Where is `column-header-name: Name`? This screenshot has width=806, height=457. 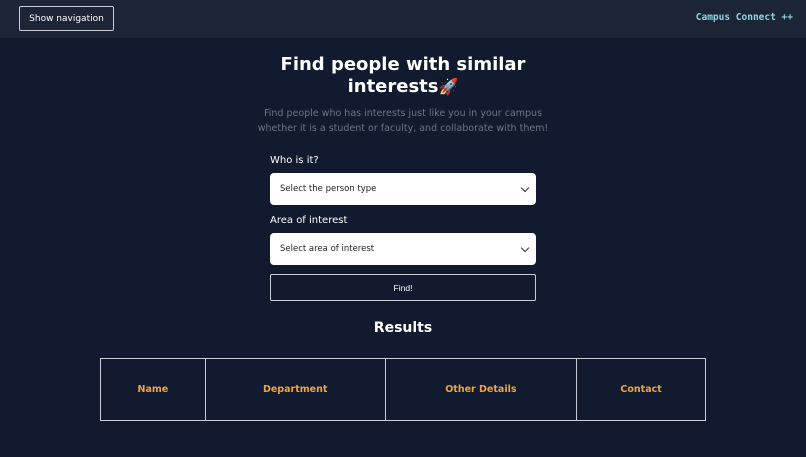 column-header-name: Name is located at coordinates (153, 389).